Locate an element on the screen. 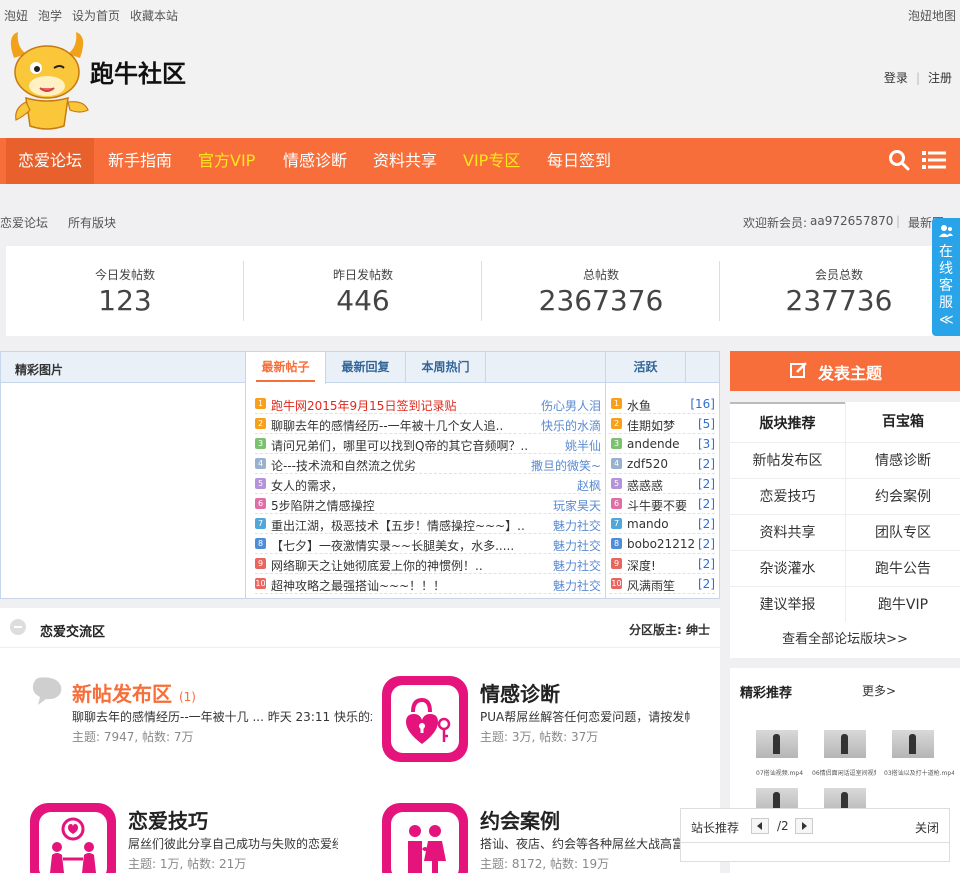 The height and width of the screenshot is (873, 960). board-link: 恋爱技巧 is located at coordinates (787, 496).